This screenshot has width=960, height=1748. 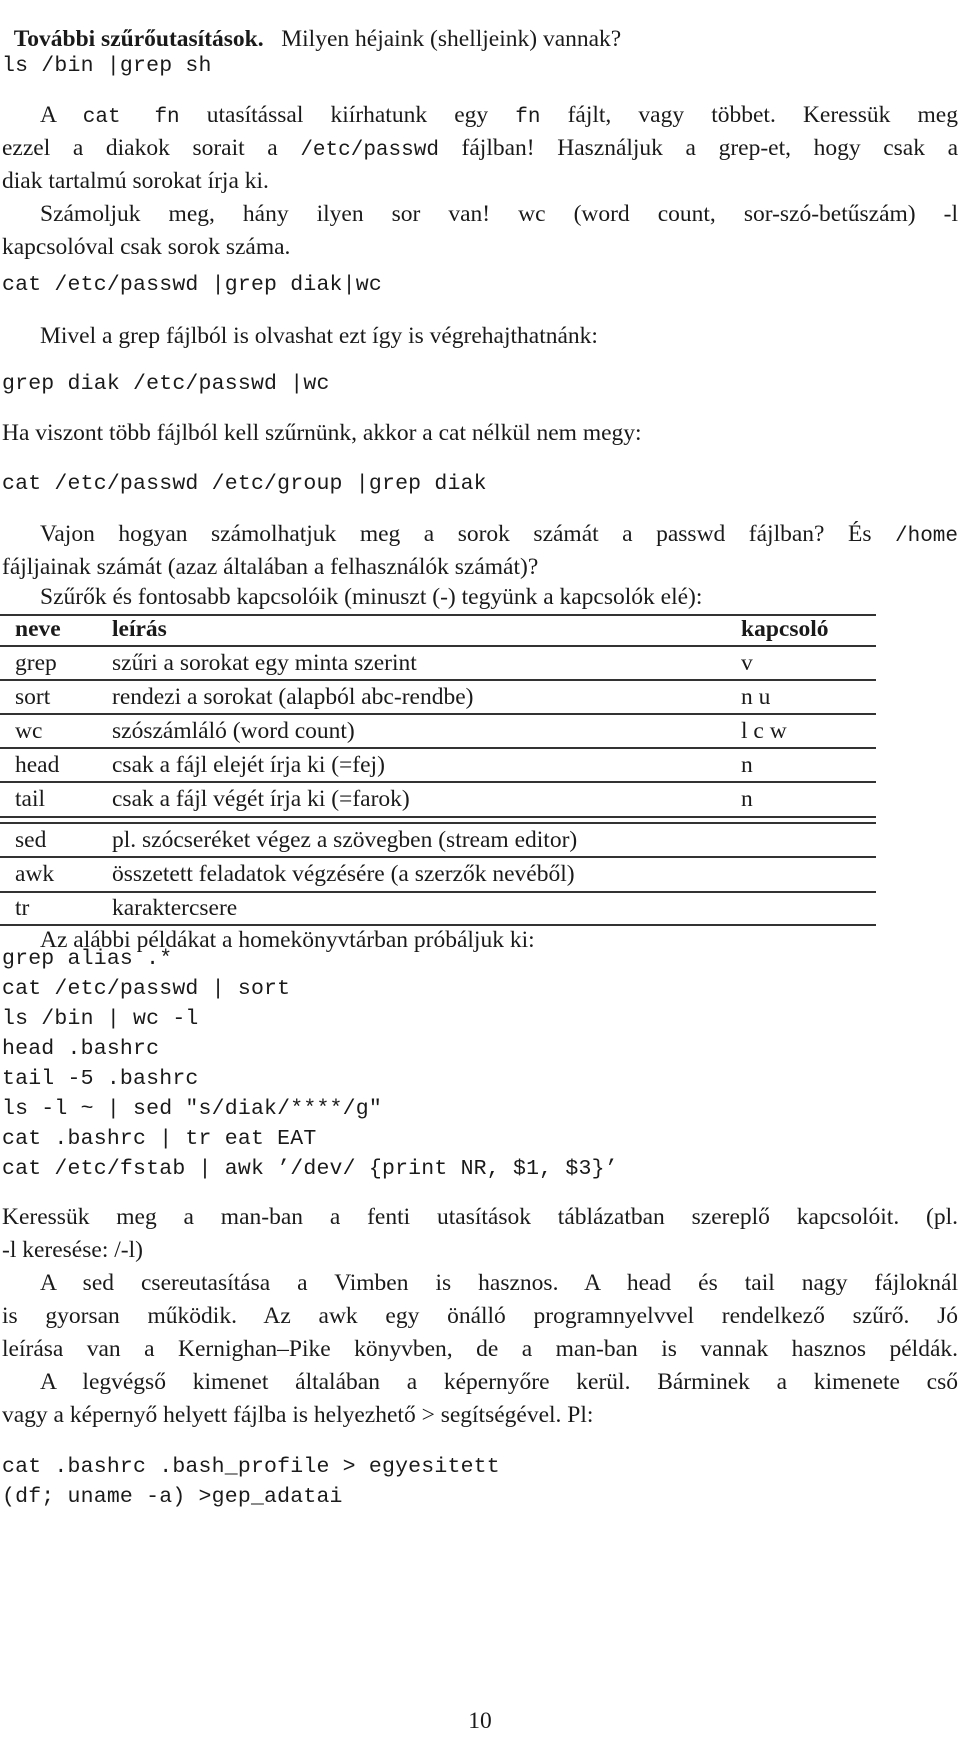 I want to click on table-cell: sort, so click(x=33, y=697).